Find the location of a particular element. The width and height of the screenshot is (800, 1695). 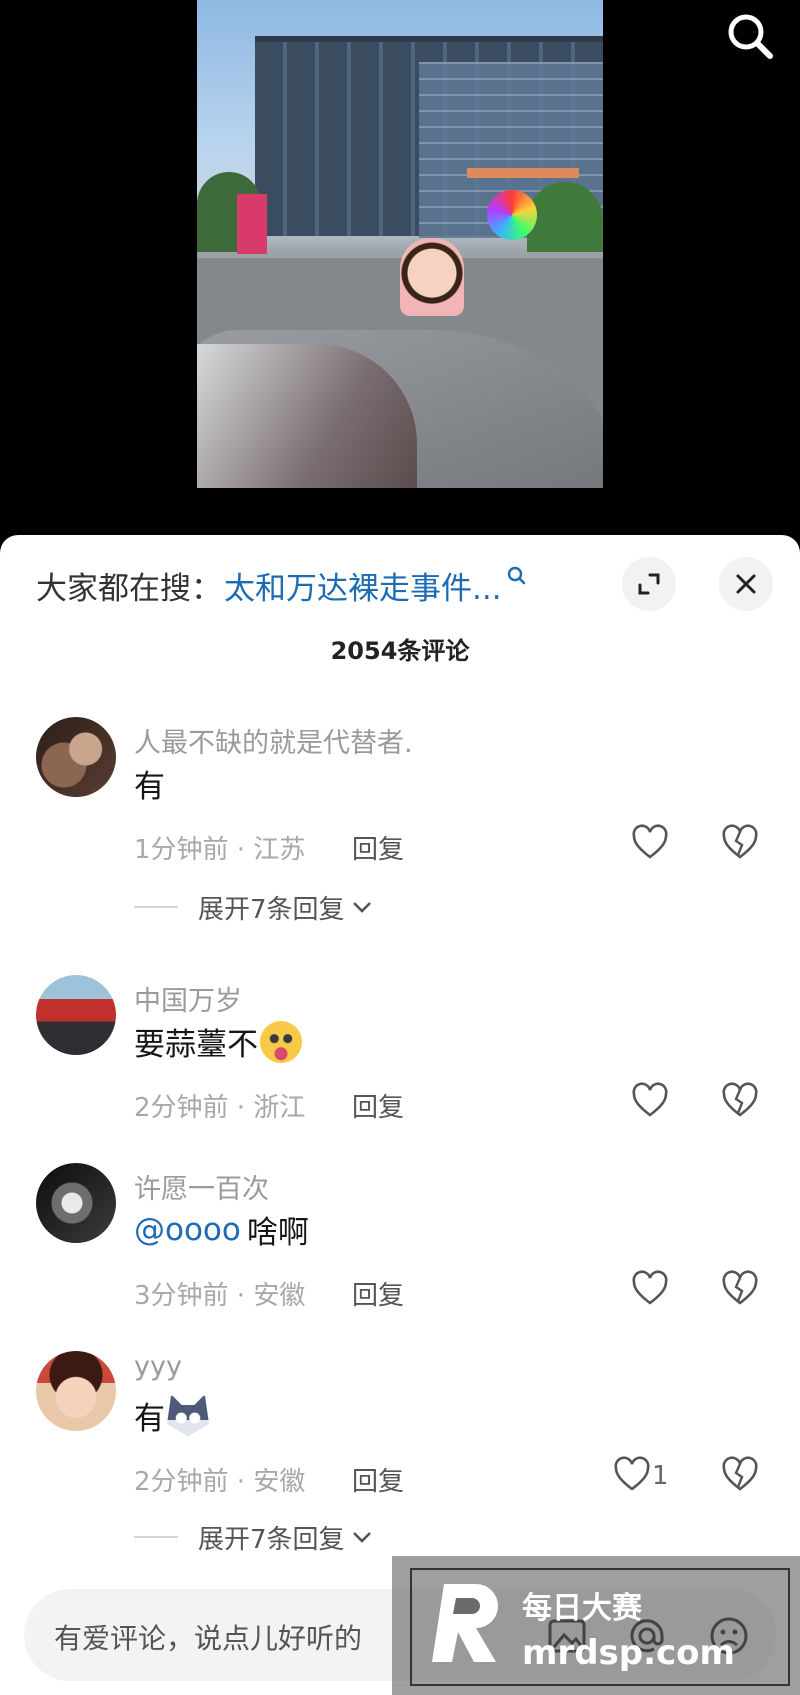

comment-meta: 3分钟前 · 安徽 is located at coordinates (220, 1296).